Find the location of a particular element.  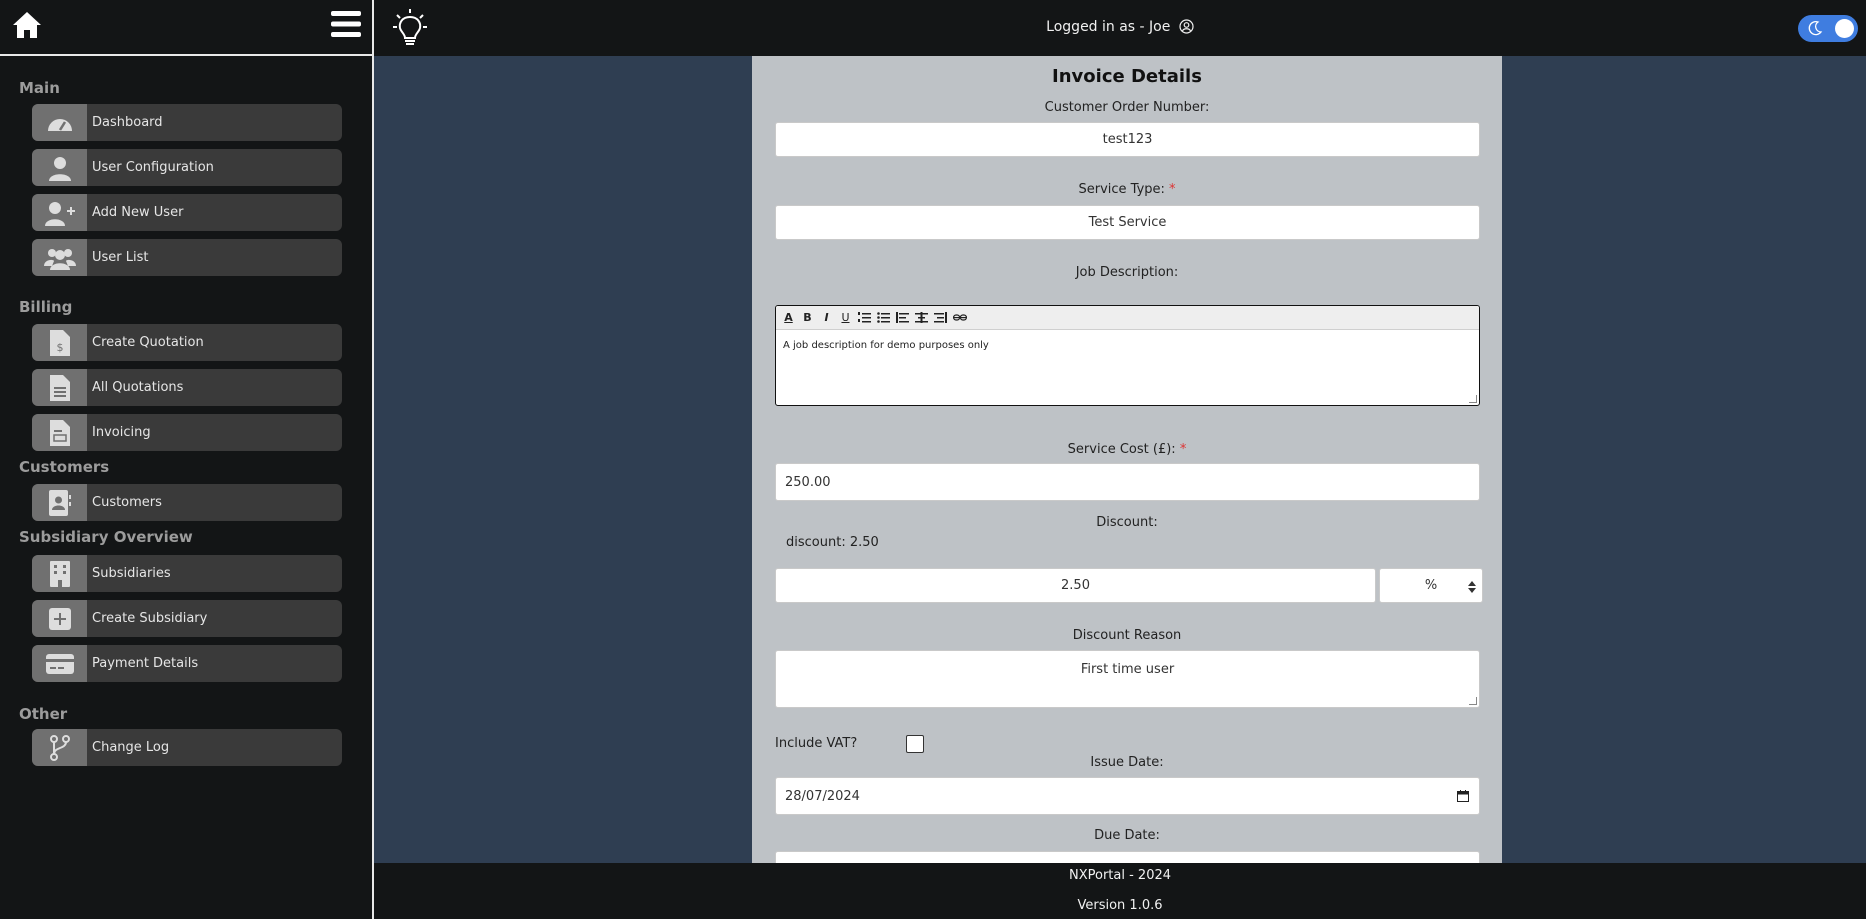

credit-card-icon is located at coordinates (59, 663).